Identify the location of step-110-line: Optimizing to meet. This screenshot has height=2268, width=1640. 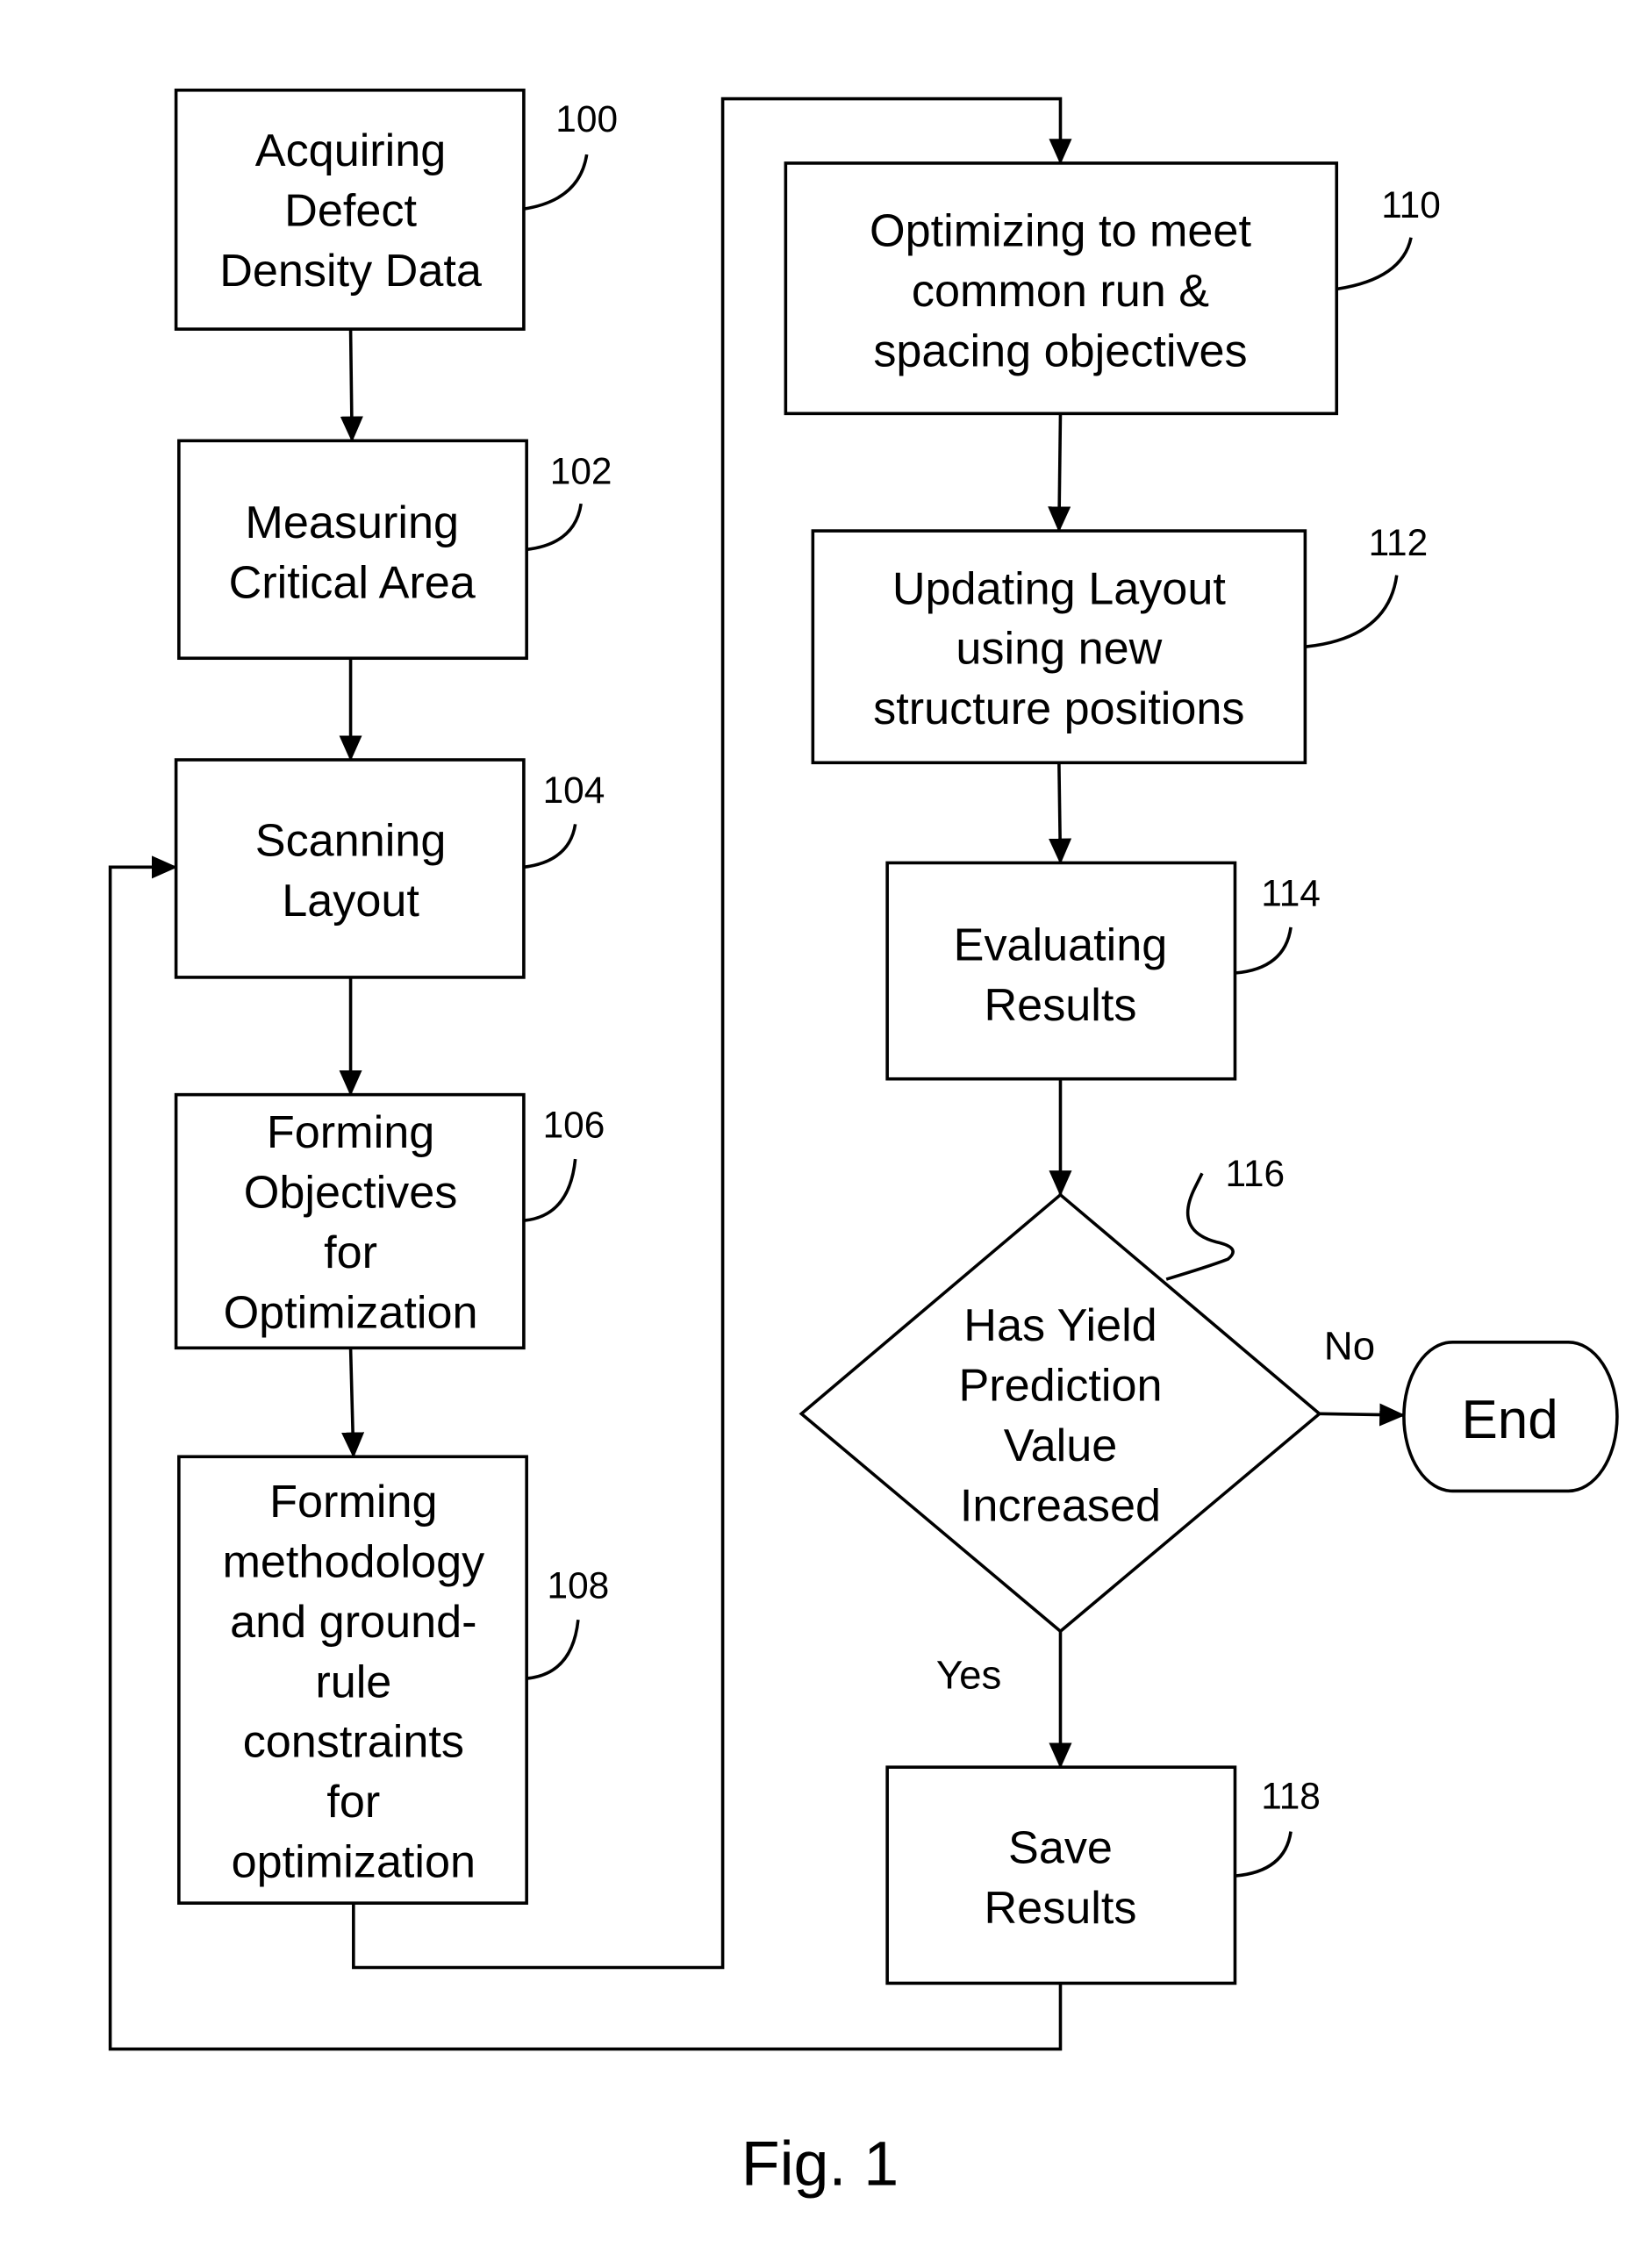
(1060, 231).